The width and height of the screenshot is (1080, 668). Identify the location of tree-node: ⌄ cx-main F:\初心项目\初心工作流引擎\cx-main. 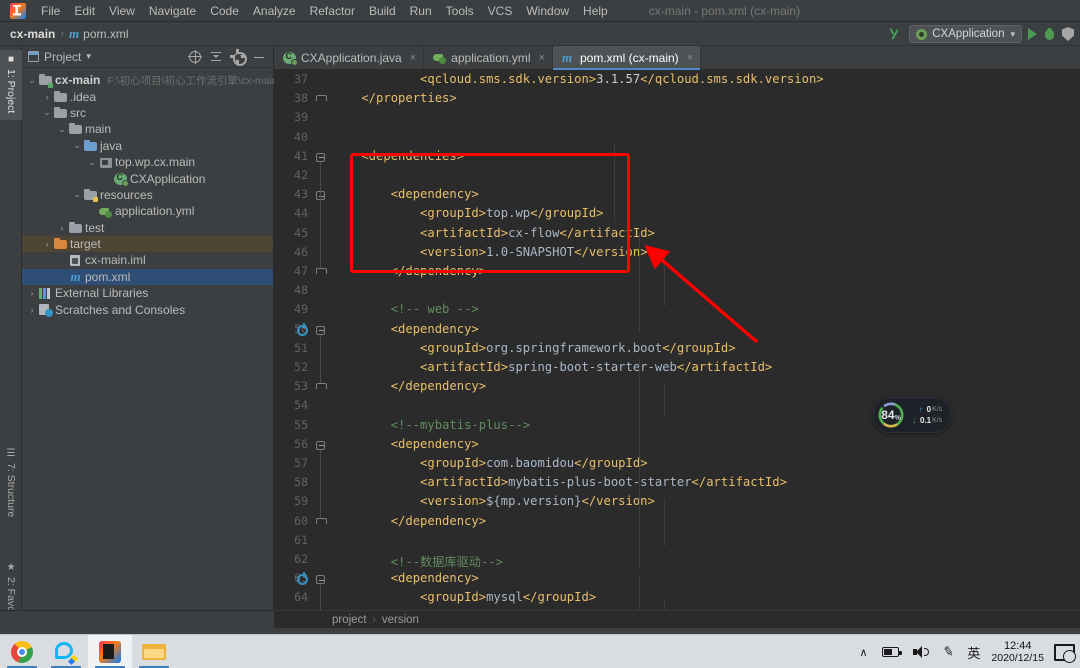
(150, 80).